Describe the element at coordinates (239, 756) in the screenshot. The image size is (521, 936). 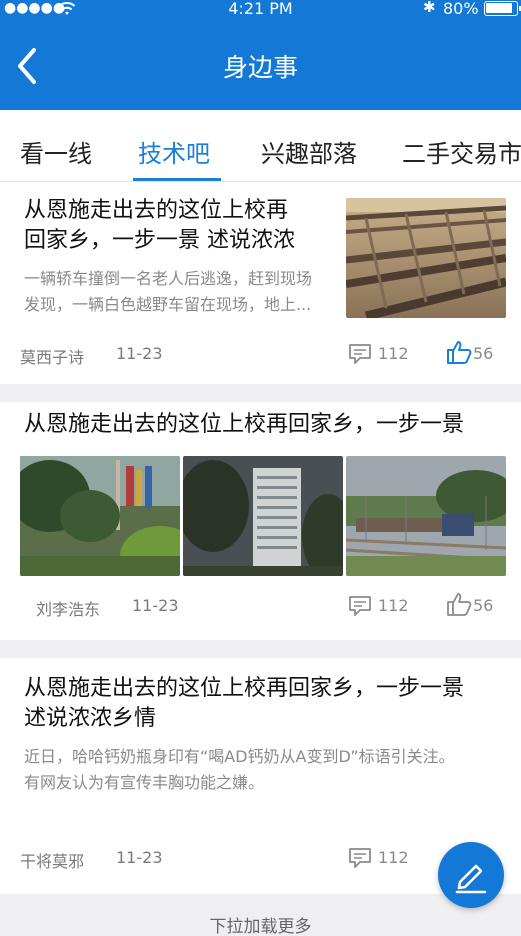
I see `article-desc-line1: 近日，哈哈钙奶瓶身印有“喝AD钙奶从A变到D”标语引关注。` at that location.